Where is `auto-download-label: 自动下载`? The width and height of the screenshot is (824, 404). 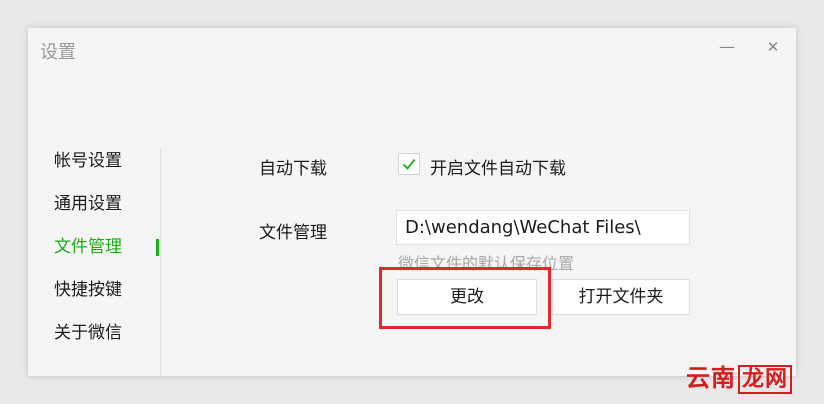
auto-download-label: 自动下载 is located at coordinates (293, 169).